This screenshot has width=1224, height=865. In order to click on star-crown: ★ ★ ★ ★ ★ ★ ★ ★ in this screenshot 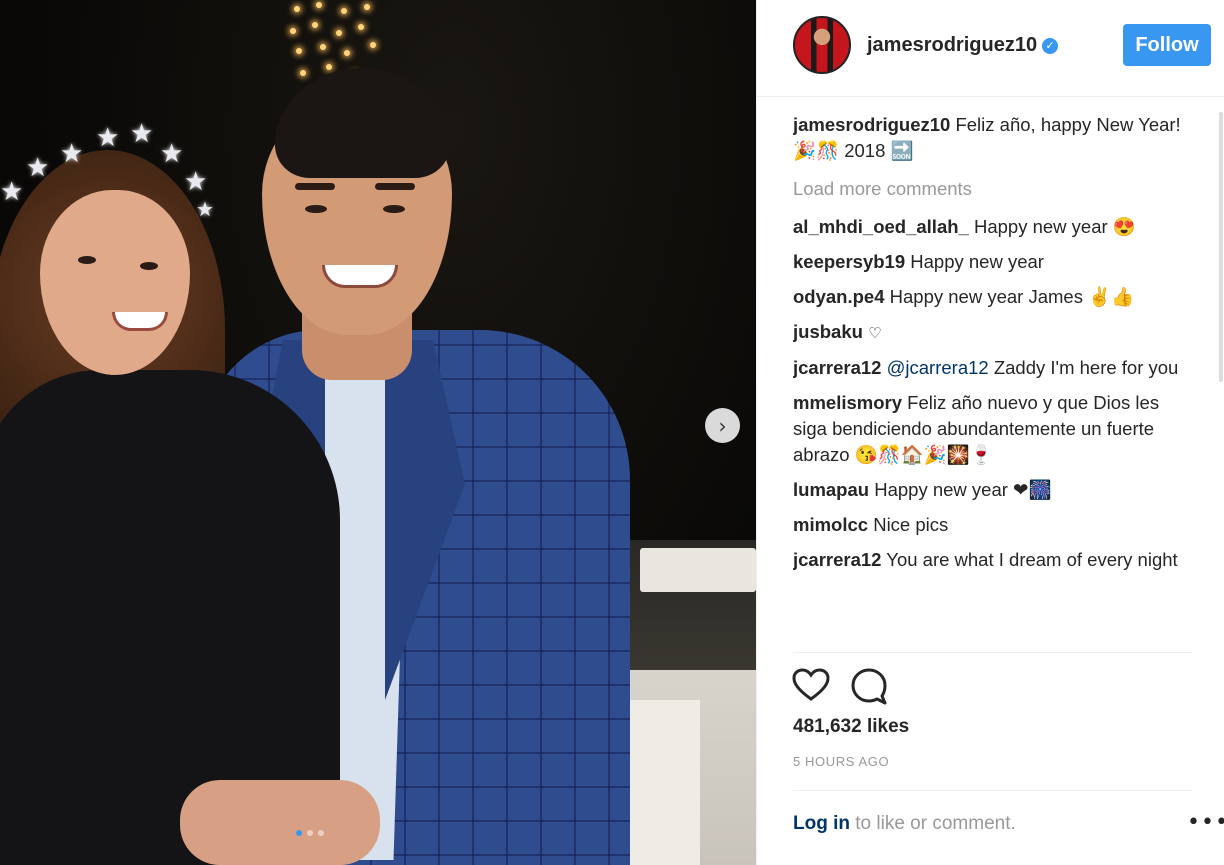, I will do `click(107, 170)`.